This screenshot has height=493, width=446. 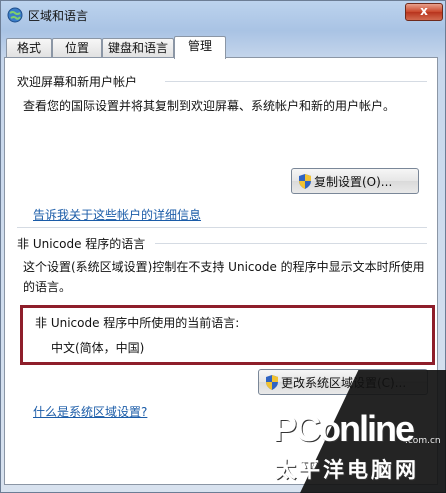 I want to click on tab-keyboards-languages: 键盘和语言, so click(x=138, y=48).